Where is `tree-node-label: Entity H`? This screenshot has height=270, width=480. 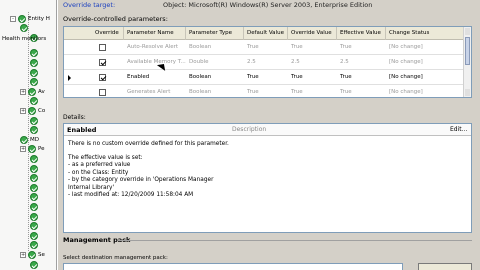 tree-node-label: Entity H is located at coordinates (39, 18).